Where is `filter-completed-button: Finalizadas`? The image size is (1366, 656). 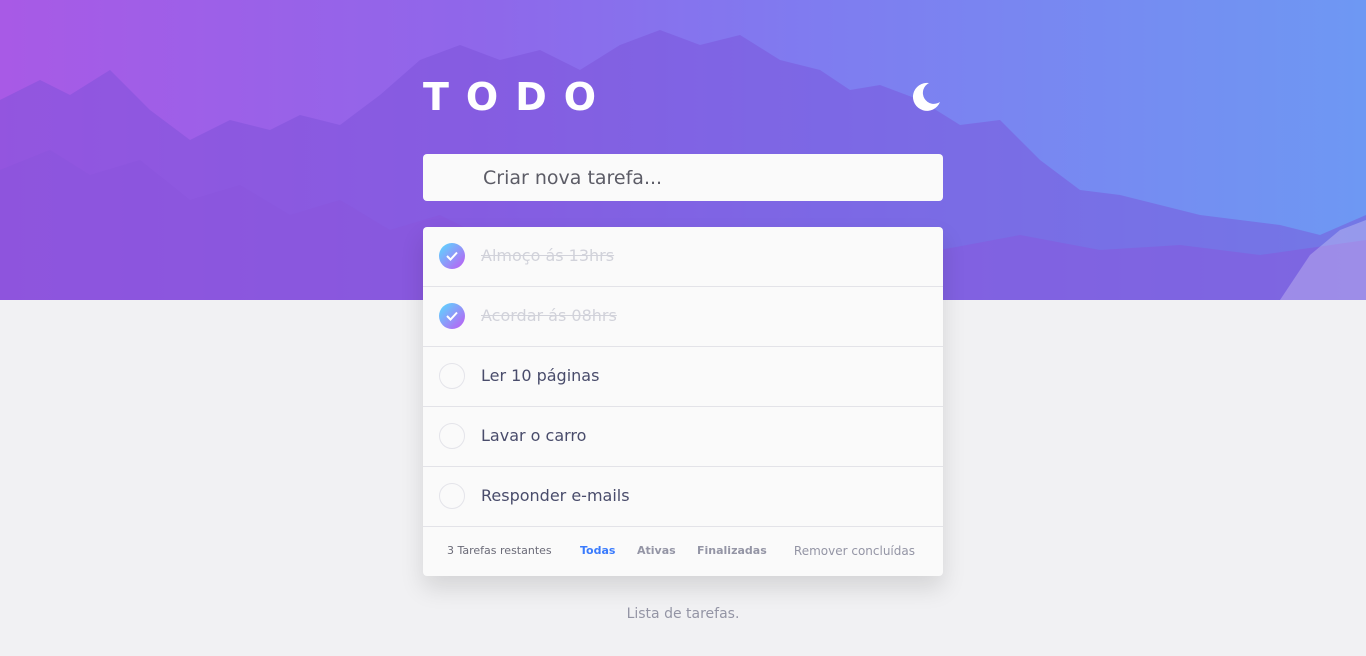 filter-completed-button: Finalizadas is located at coordinates (732, 551).